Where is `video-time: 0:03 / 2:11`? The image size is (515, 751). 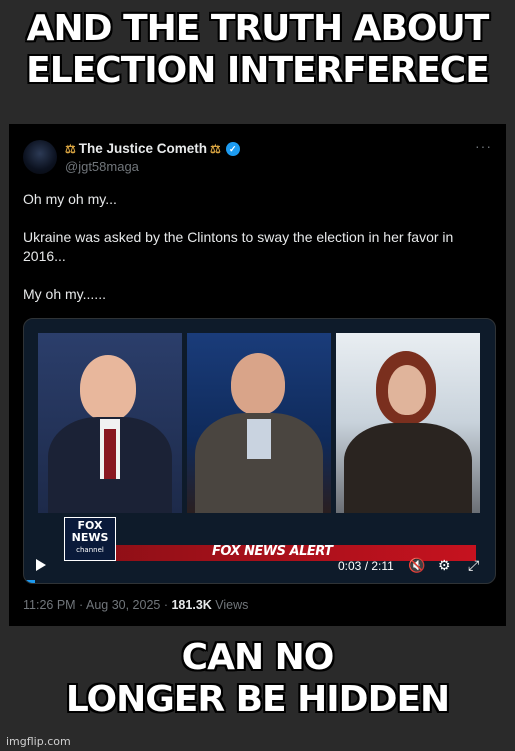
video-time: 0:03 / 2:11 is located at coordinates (366, 566).